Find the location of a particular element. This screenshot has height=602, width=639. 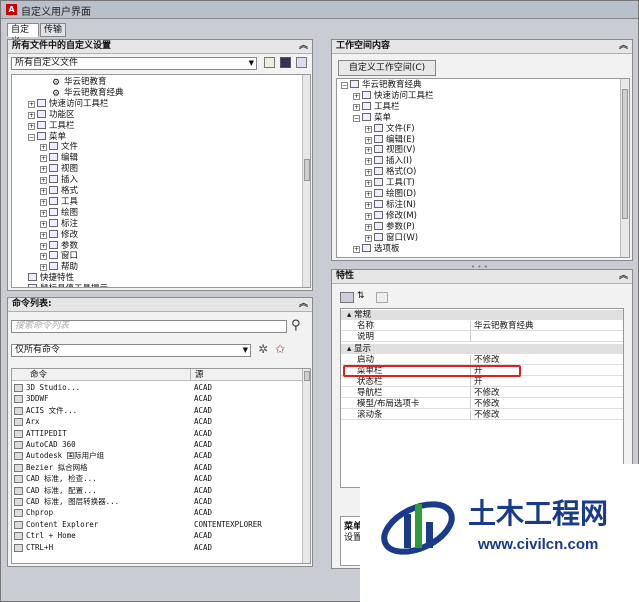

tree-node: + 窗口(W) is located at coordinates (391, 238).